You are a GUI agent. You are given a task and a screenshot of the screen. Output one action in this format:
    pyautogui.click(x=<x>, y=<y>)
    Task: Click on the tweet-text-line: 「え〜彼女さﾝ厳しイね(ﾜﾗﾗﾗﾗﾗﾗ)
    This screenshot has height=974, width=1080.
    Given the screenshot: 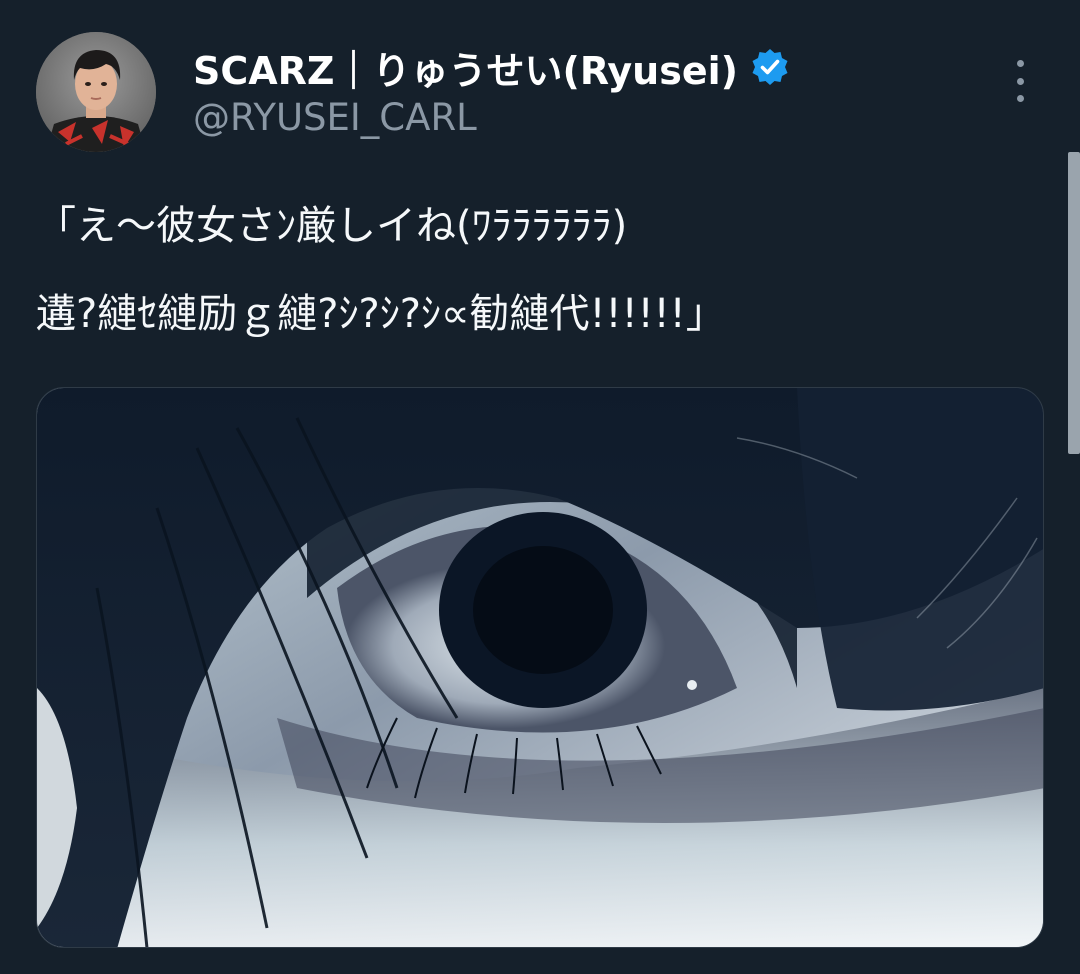 What is the action you would take?
    pyautogui.click(x=332, y=226)
    